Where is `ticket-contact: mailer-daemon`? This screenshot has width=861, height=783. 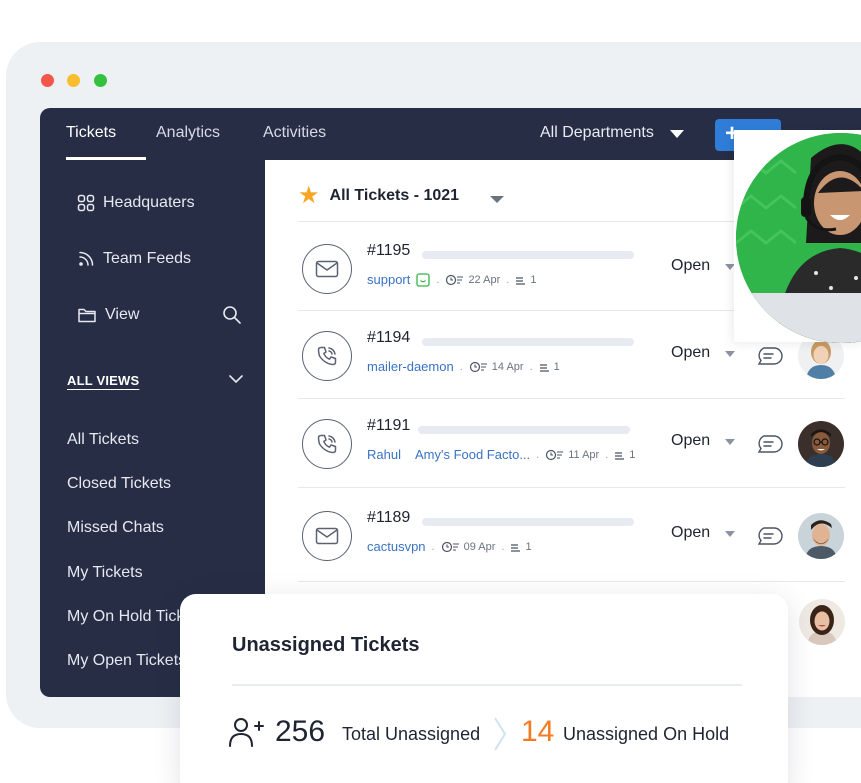
ticket-contact: mailer-daemon is located at coordinates (410, 366).